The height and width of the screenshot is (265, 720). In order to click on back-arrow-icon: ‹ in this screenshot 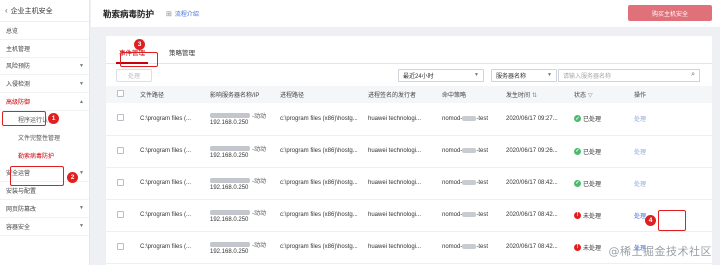, I will do `click(6, 10)`.